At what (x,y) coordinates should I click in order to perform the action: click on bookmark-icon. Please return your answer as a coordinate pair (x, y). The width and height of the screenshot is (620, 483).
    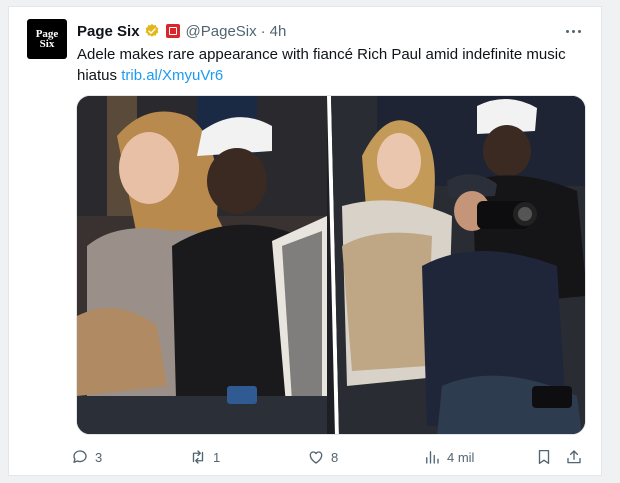
    Looking at the image, I should click on (544, 457).